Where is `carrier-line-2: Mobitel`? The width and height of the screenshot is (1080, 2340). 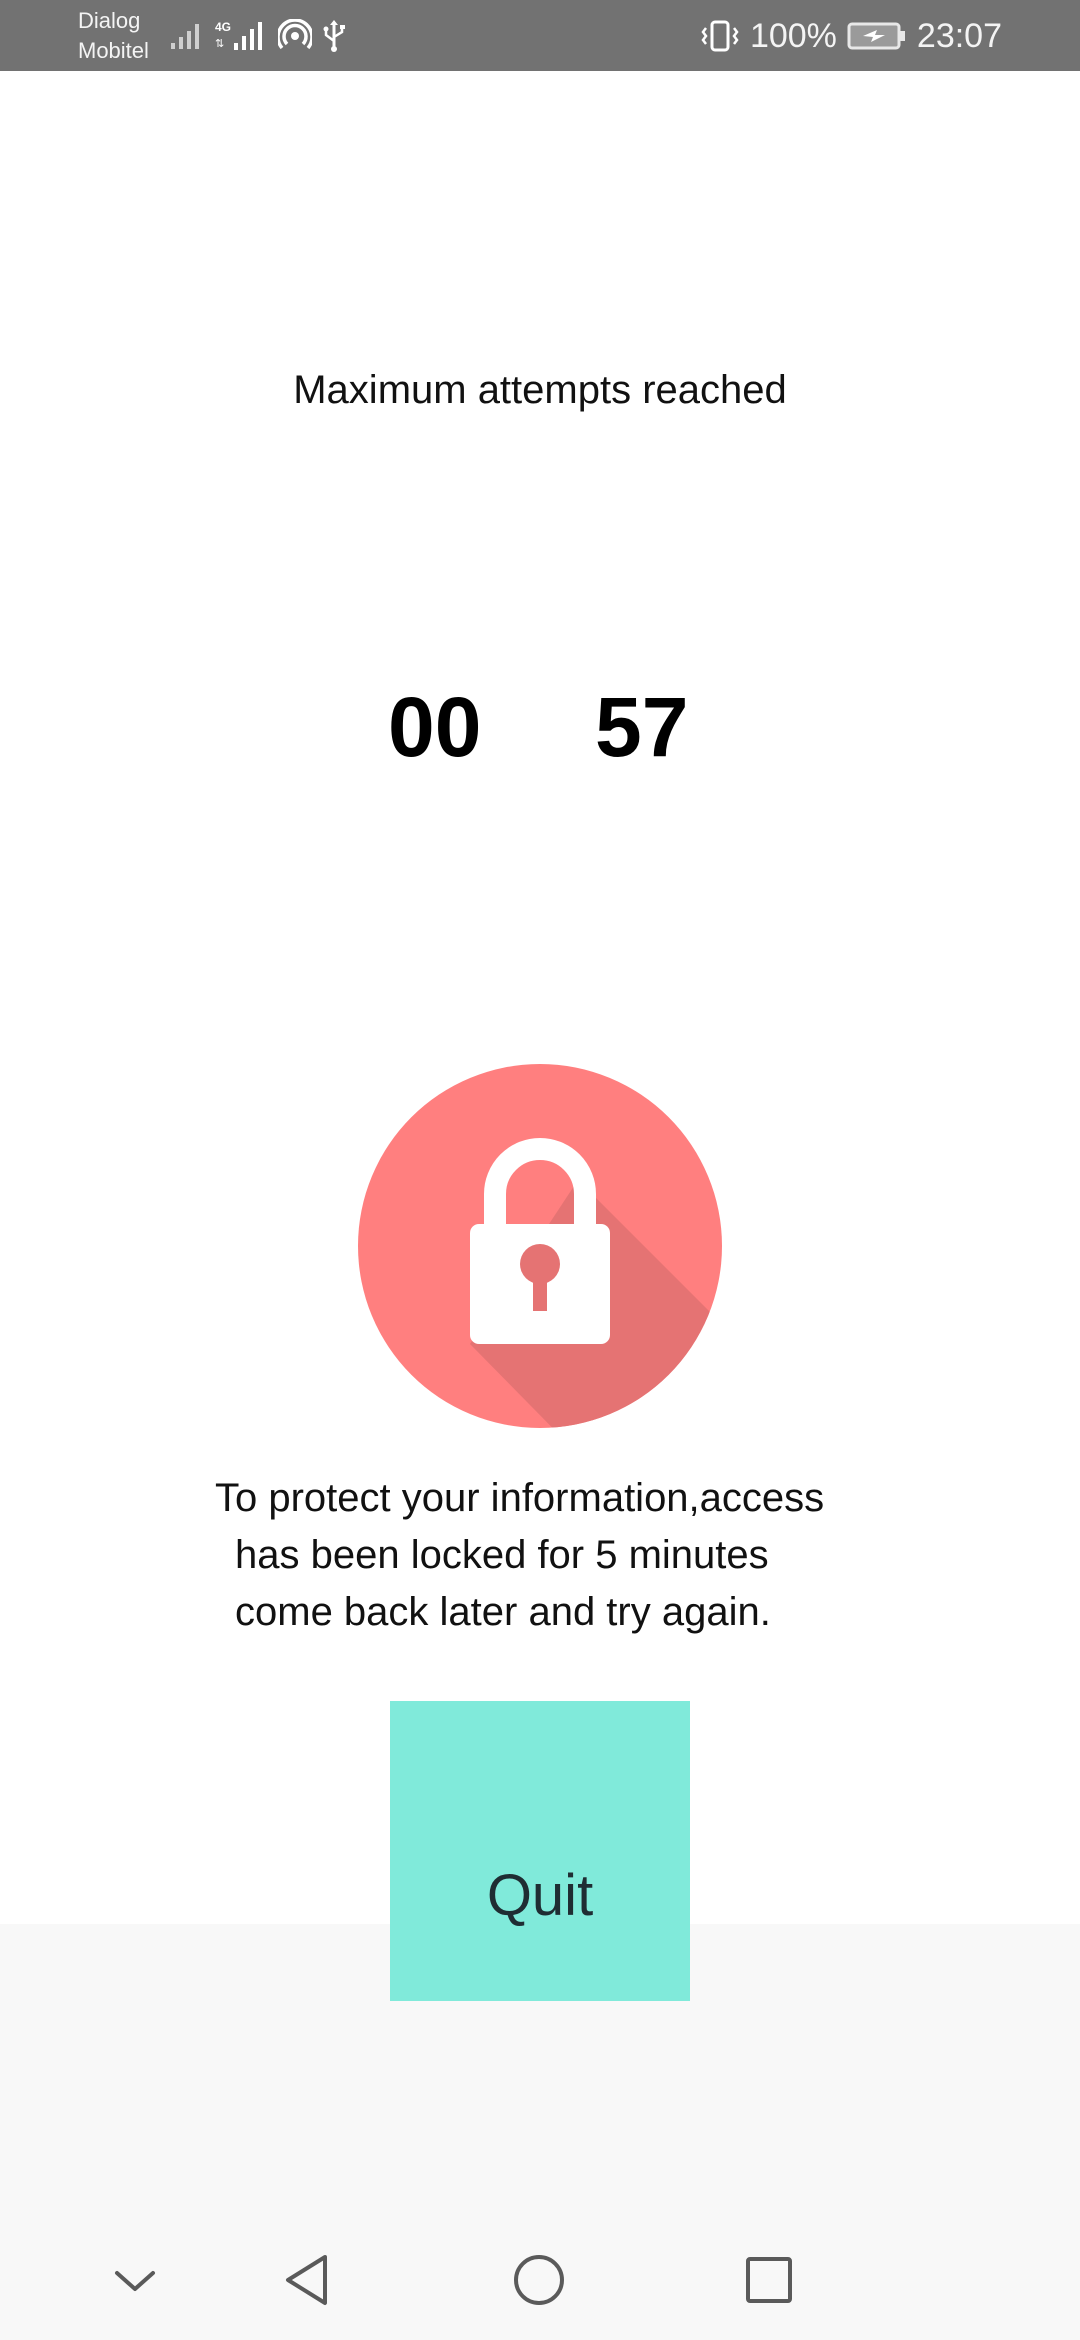 carrier-line-2: Mobitel is located at coordinates (113, 50).